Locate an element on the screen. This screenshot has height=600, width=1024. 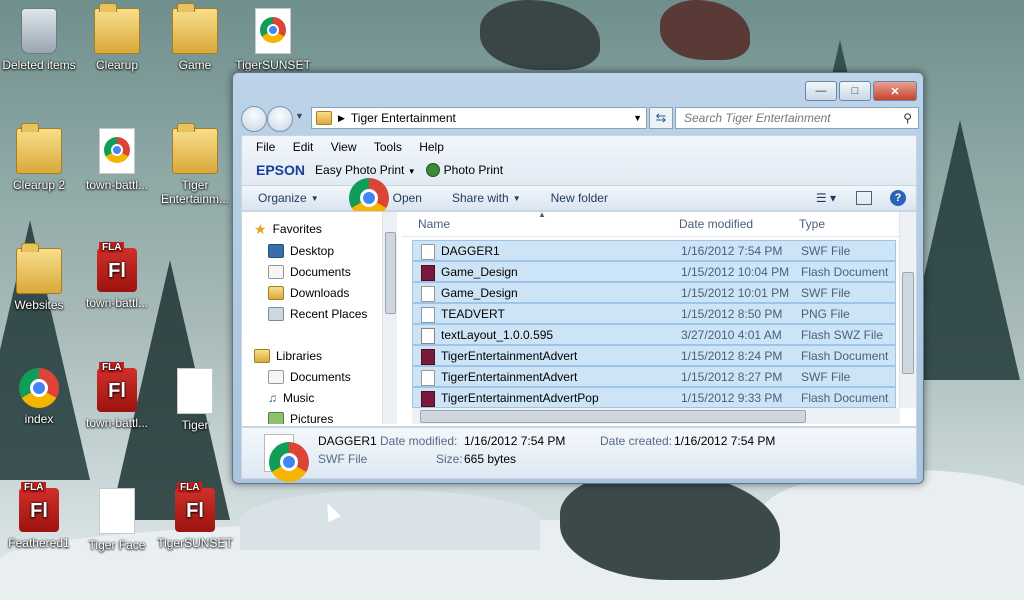
nav-lib-documents: Documents is located at coordinates (309, 377).